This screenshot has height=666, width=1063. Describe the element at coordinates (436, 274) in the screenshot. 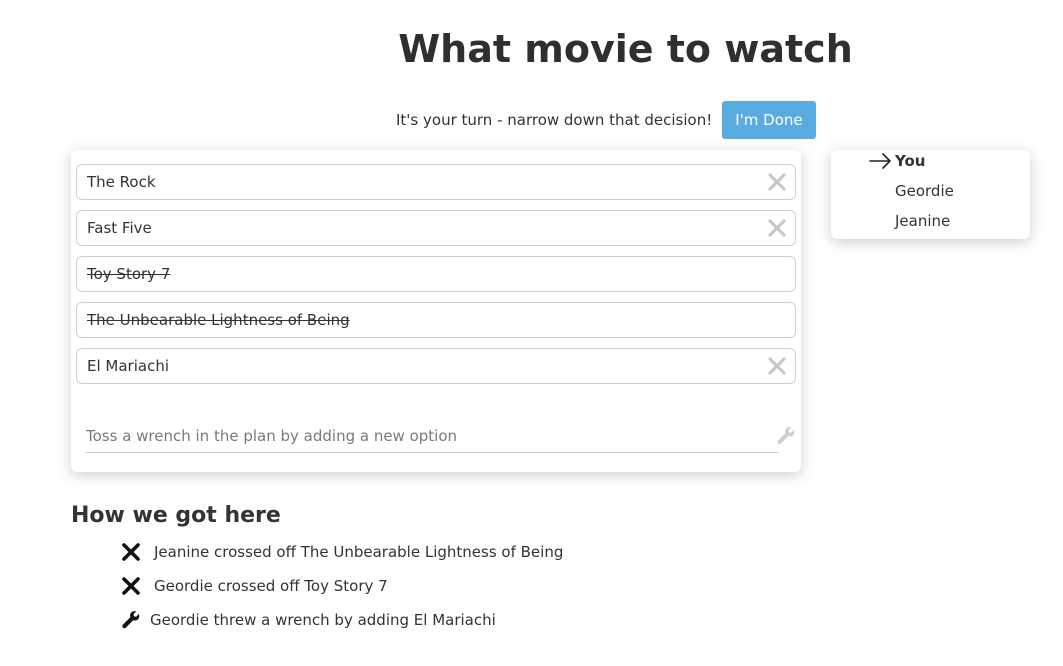

I see `option-item-crossed: Toy Story 7` at that location.